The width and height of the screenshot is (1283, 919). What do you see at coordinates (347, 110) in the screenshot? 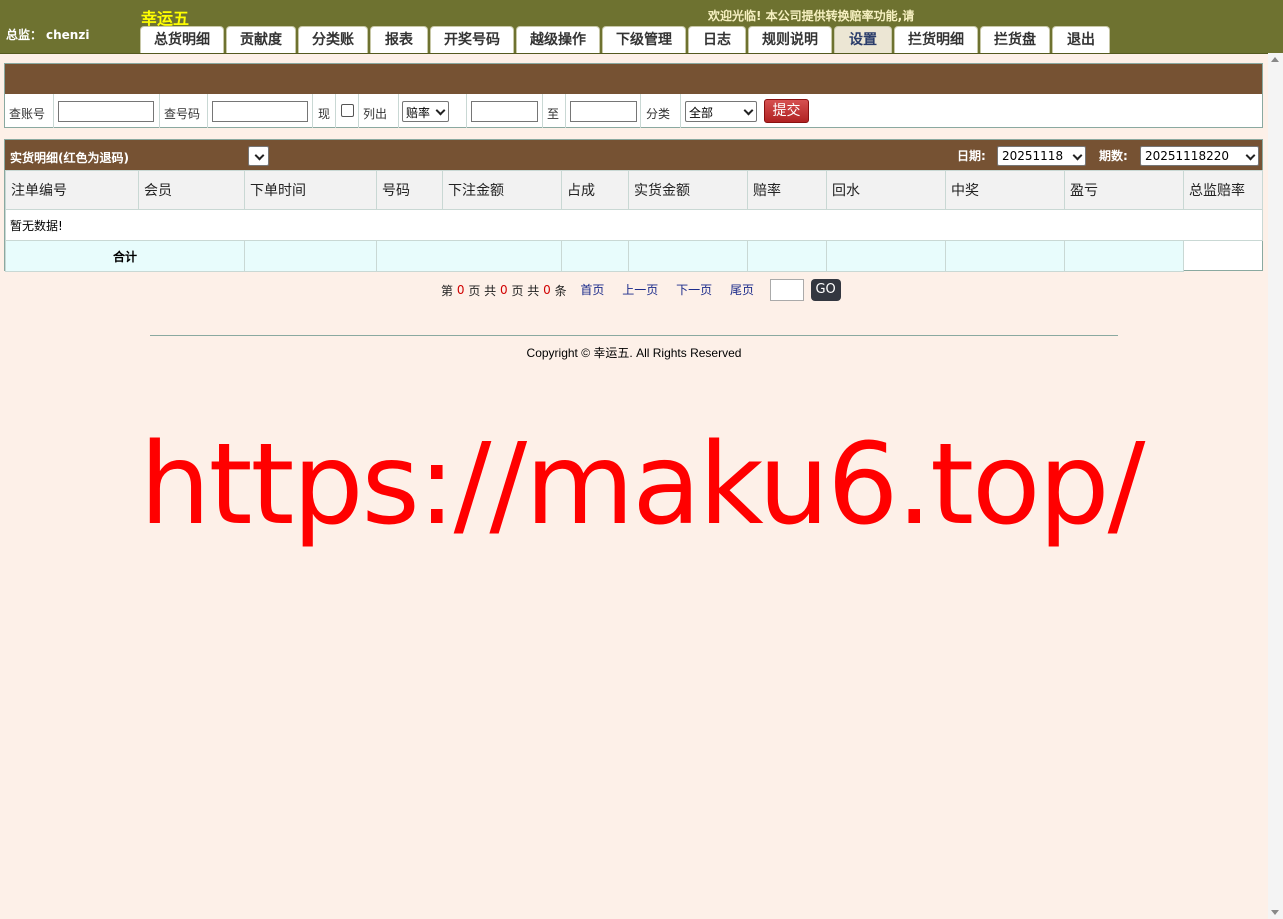
I see `current-checkbox` at bounding box center [347, 110].